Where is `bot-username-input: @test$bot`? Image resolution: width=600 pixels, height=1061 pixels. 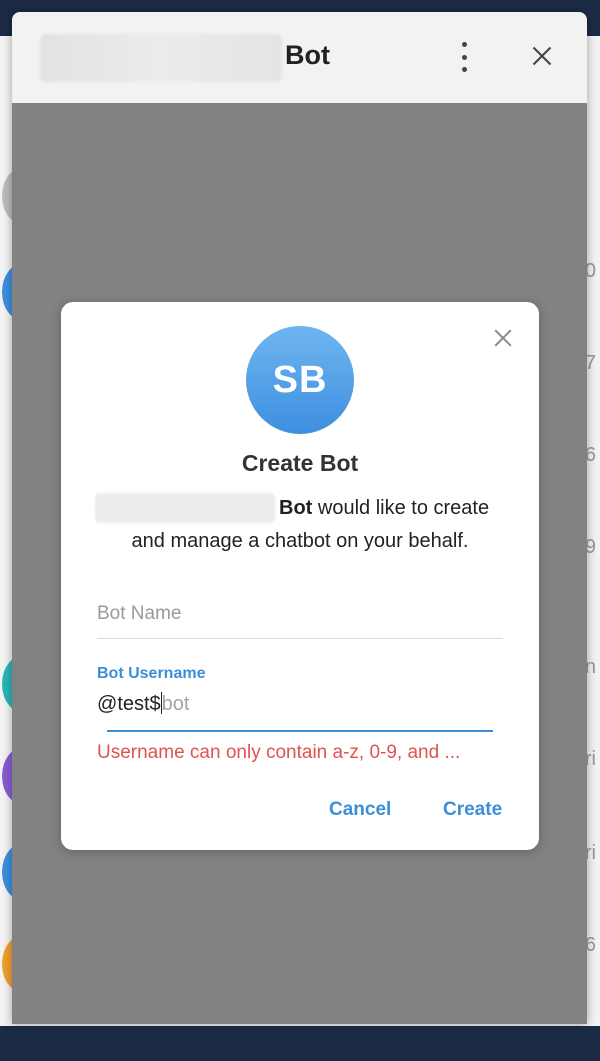 bot-username-input: @test$bot is located at coordinates (300, 711).